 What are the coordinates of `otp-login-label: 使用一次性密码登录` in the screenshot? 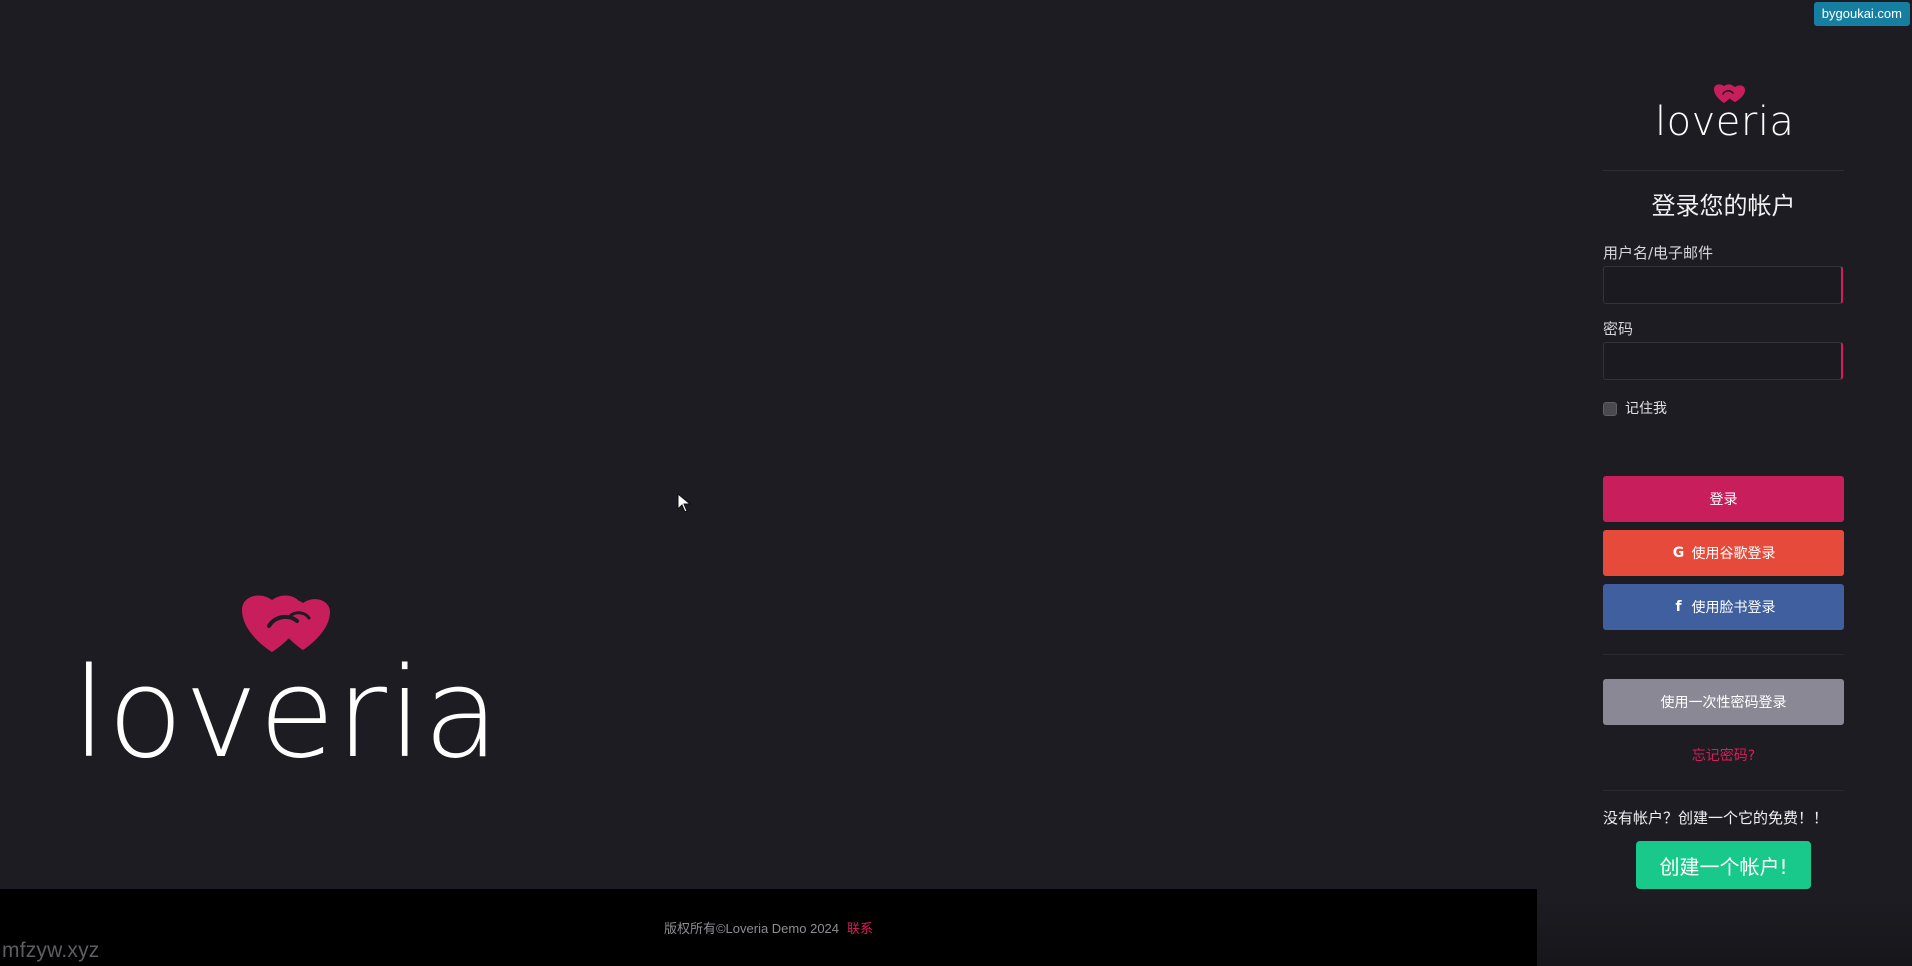 It's located at (1723, 702).